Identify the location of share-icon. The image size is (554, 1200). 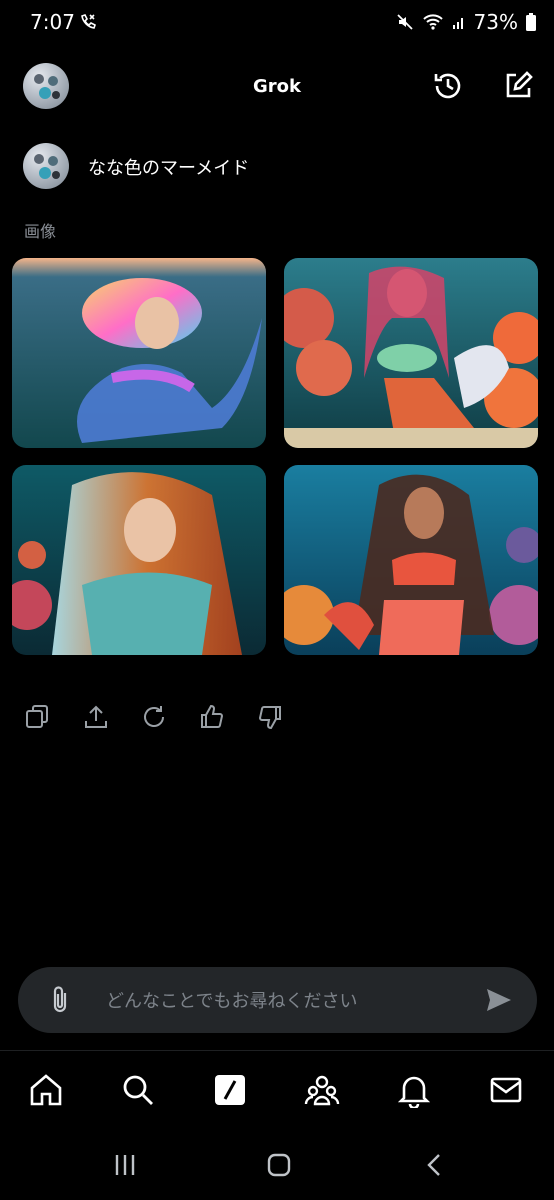
(96, 717).